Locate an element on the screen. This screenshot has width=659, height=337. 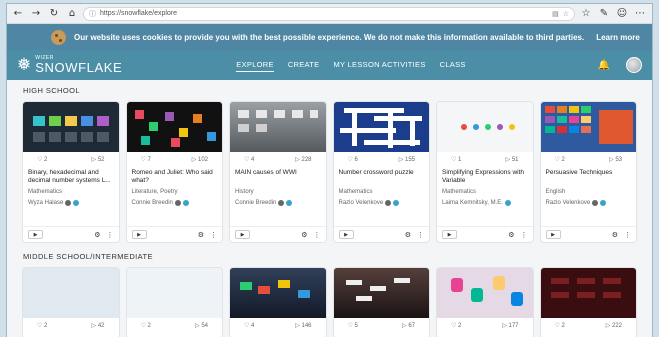
learn-more-link: Learn more is located at coordinates (618, 37).